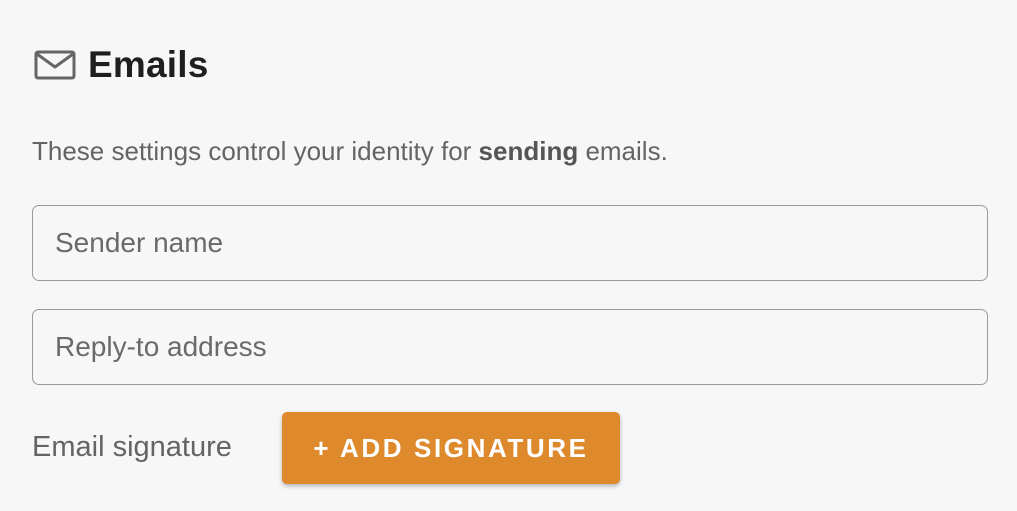  I want to click on signature-label: Email signature, so click(132, 447).